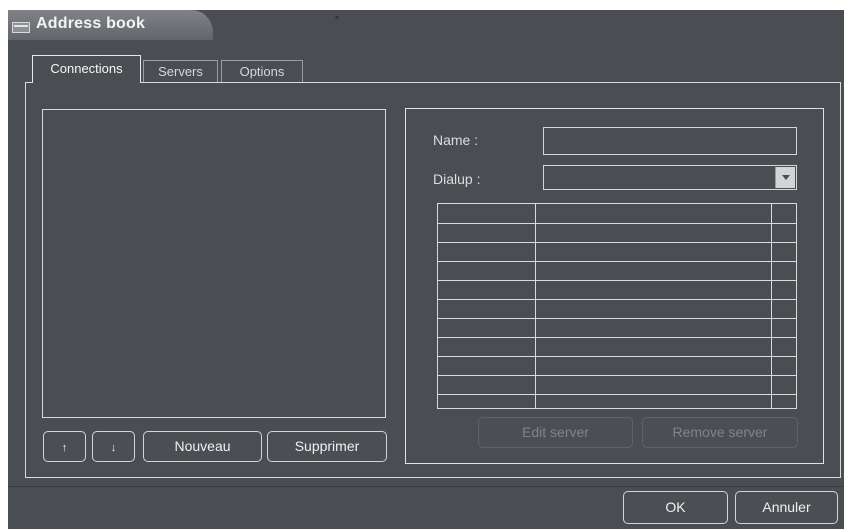 The height and width of the screenshot is (531, 847). Describe the element at coordinates (337, 20) in the screenshot. I see `mouse-cursor-icon: ᐢ` at that location.